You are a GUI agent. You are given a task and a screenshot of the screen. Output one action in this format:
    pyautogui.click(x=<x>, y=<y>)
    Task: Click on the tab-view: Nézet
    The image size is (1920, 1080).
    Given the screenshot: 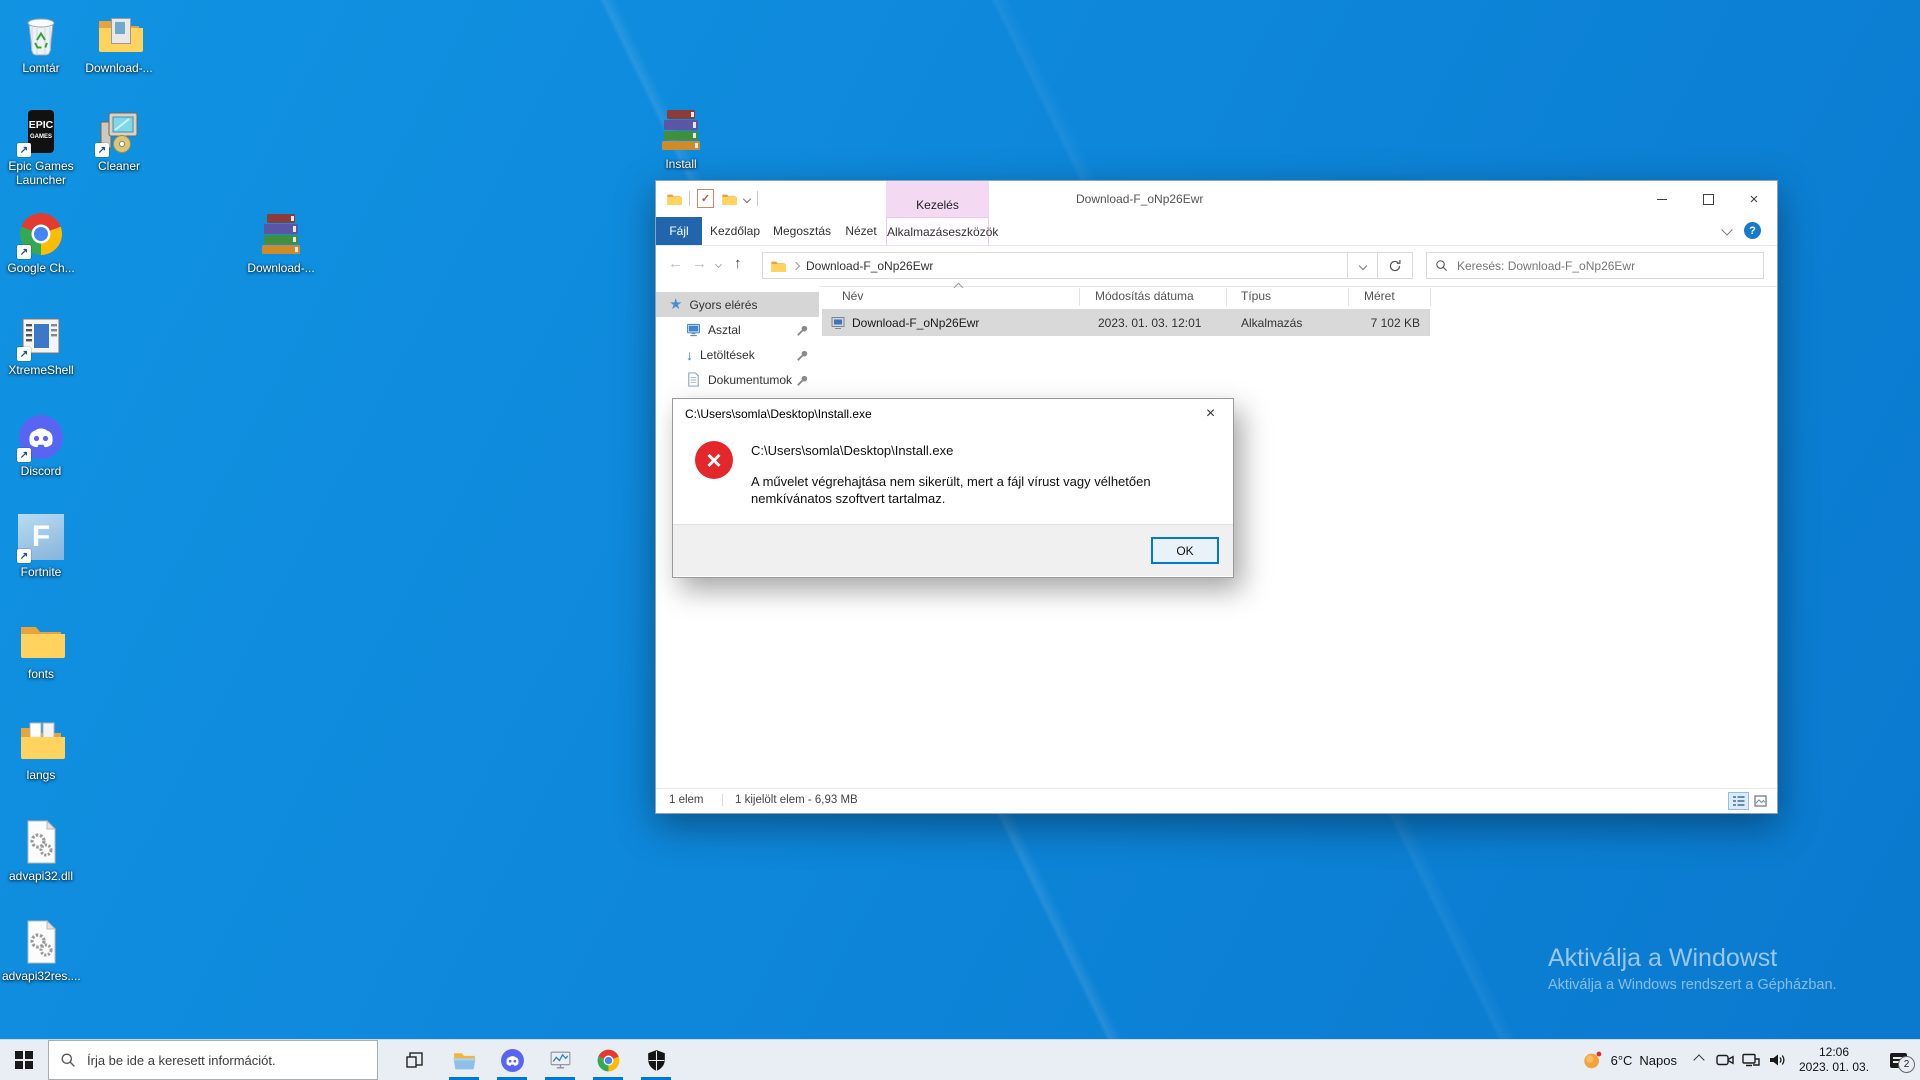 What is the action you would take?
    pyautogui.click(x=861, y=231)
    